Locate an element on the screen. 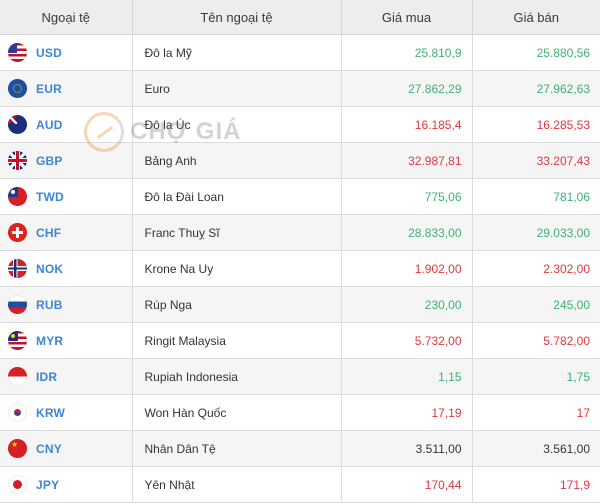 The height and width of the screenshot is (504, 600). currency-code-cell: KRW is located at coordinates (66, 412).